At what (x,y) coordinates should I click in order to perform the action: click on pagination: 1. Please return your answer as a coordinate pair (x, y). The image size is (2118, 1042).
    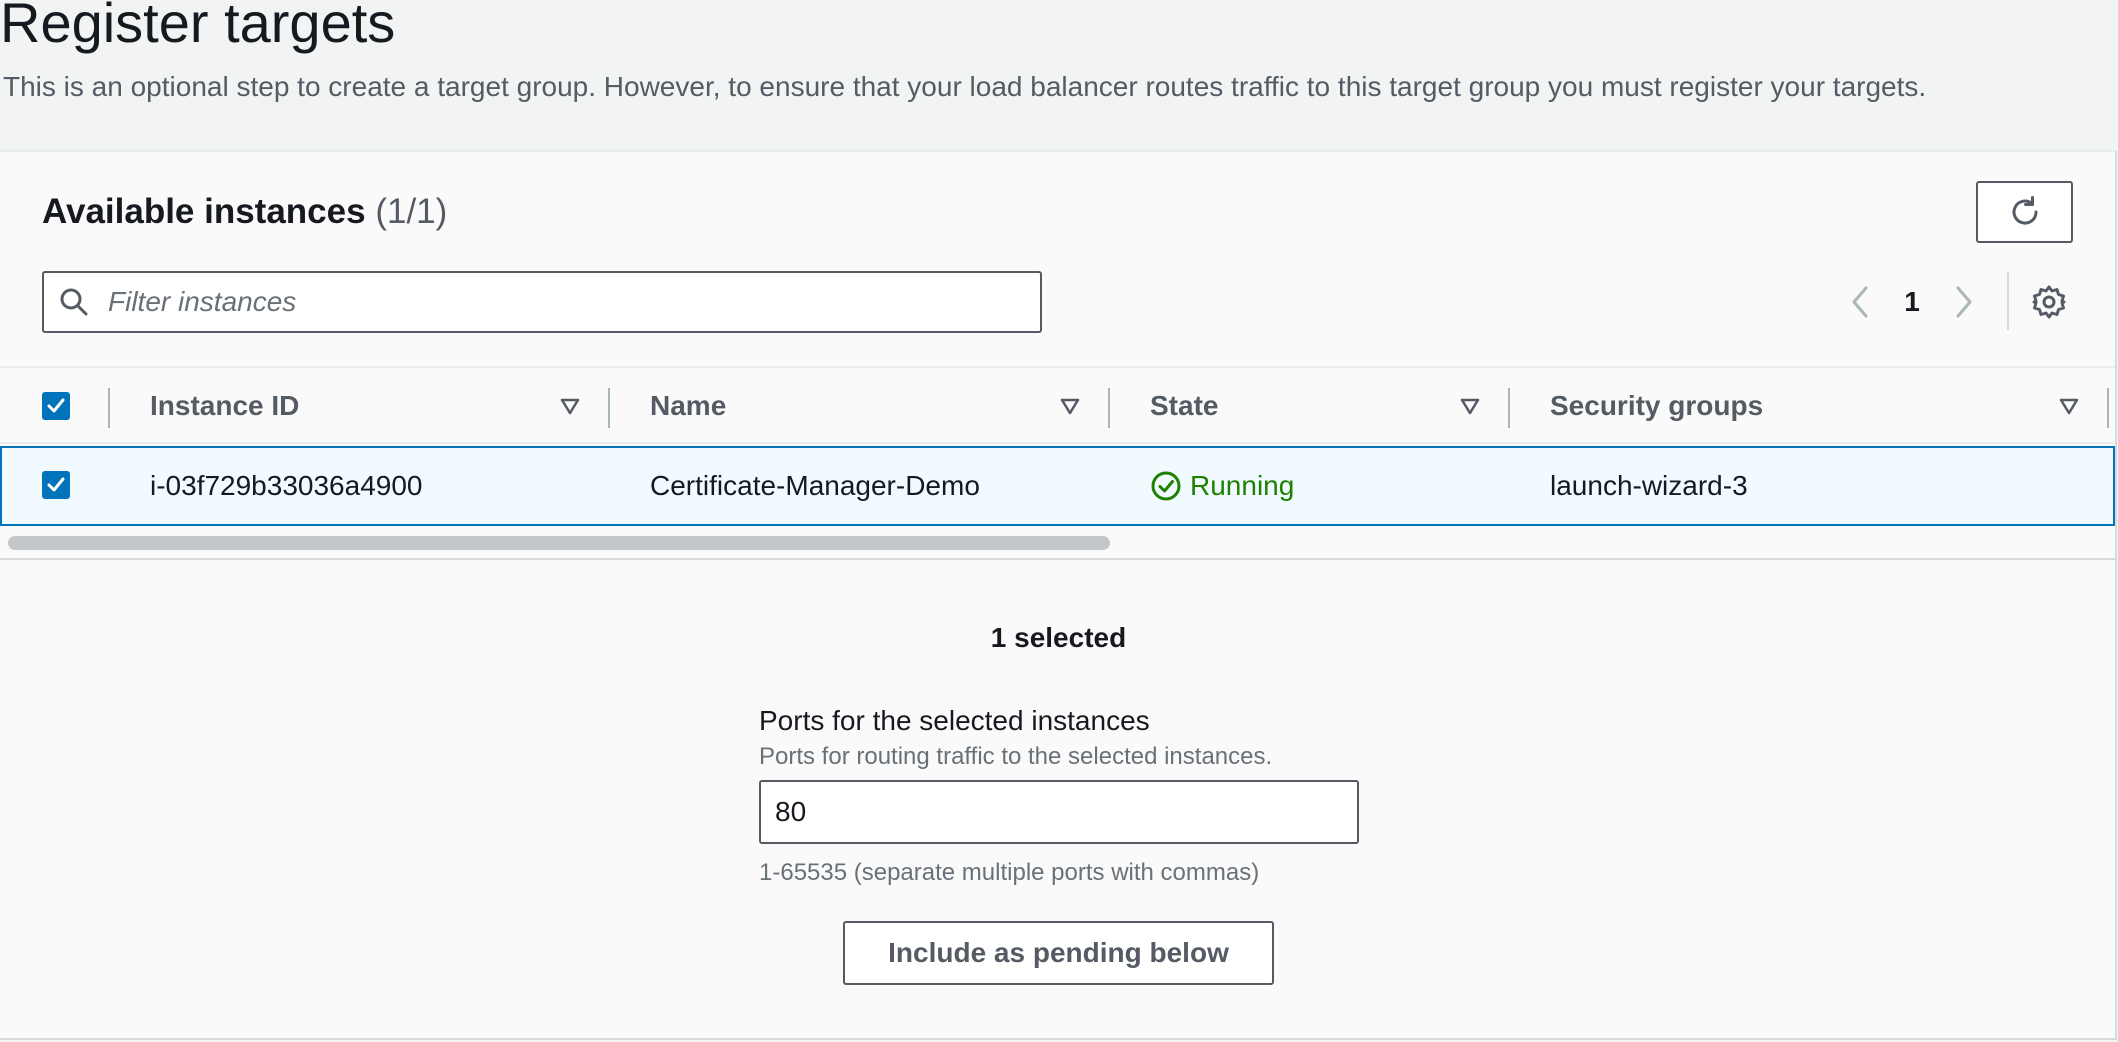
    Looking at the image, I should click on (1912, 302).